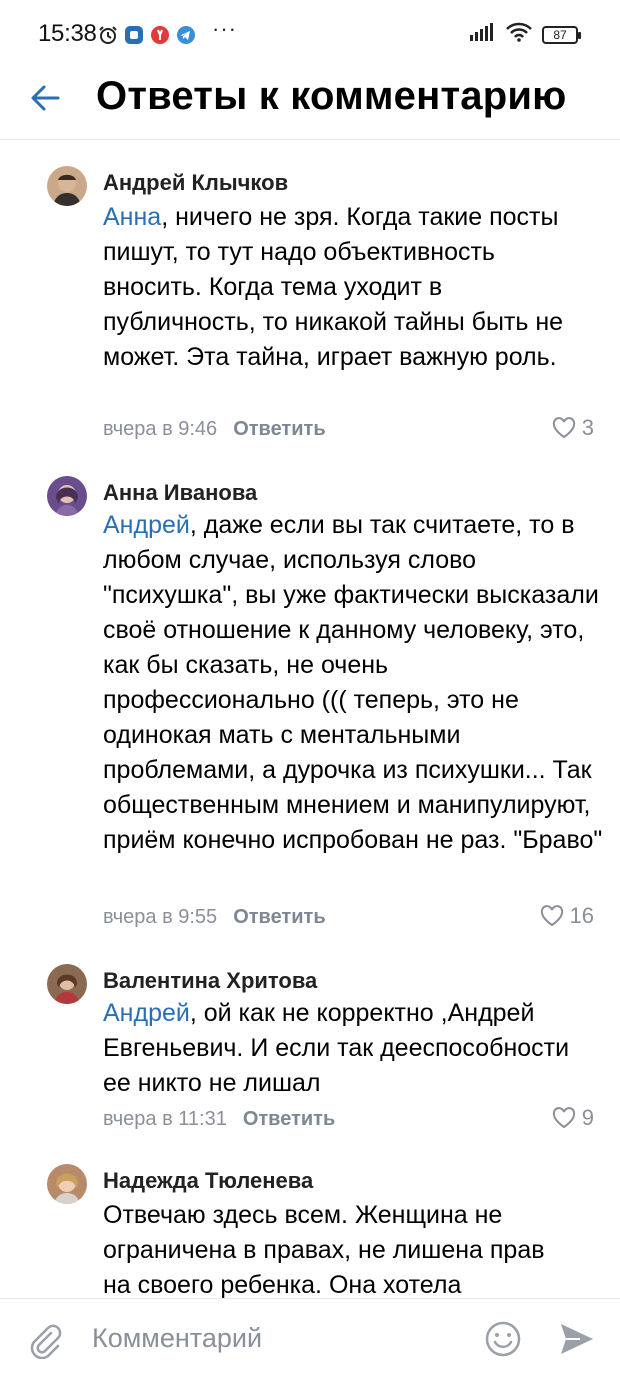 The height and width of the screenshot is (1377, 620). What do you see at coordinates (561, 34) in the screenshot?
I see `battery-icon: 87` at bounding box center [561, 34].